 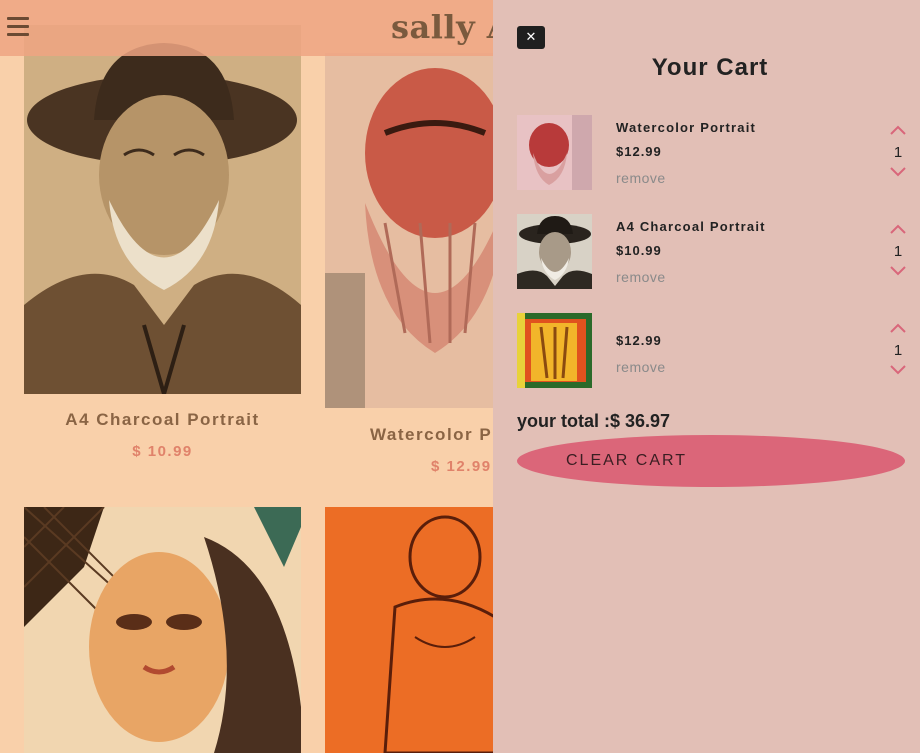 What do you see at coordinates (162, 451) in the screenshot?
I see `product-price: $ 10.99` at bounding box center [162, 451].